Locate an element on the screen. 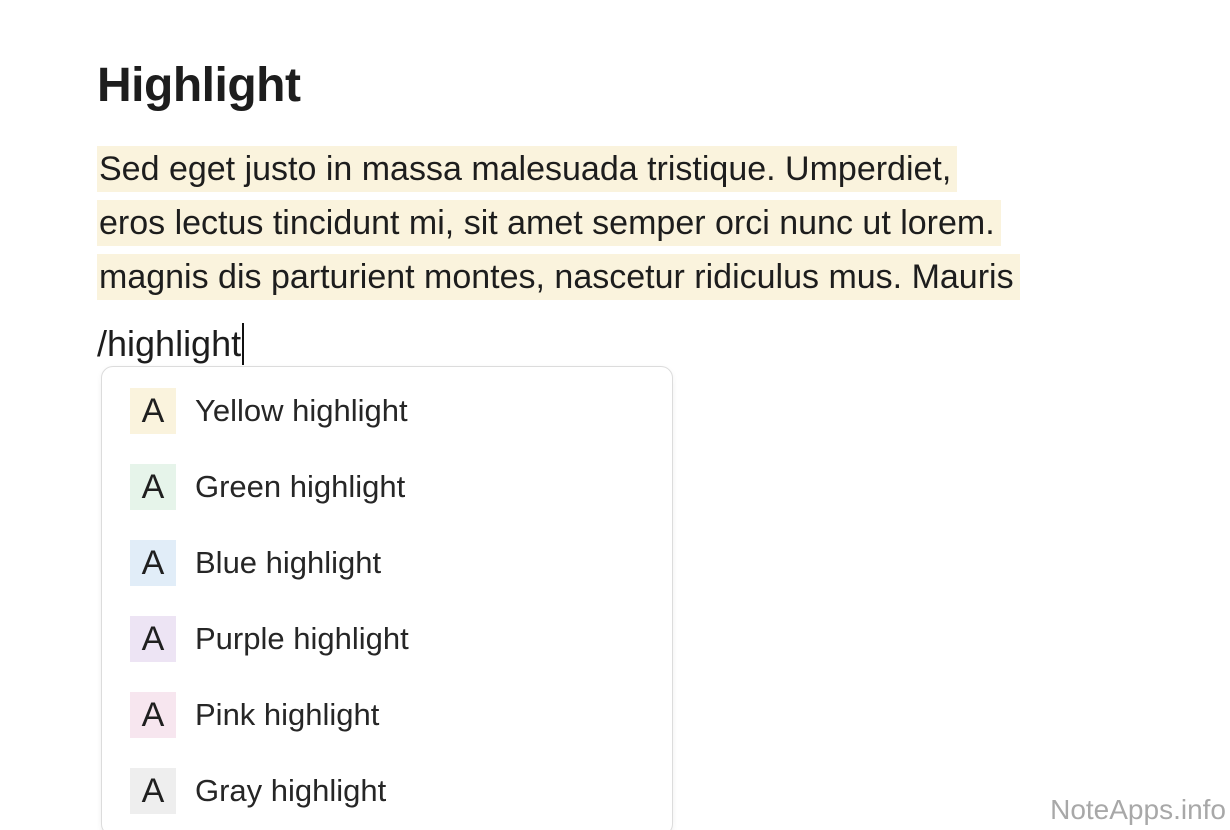  menu-item-yellow-highlight: A Yellow highlight is located at coordinates (387, 411).